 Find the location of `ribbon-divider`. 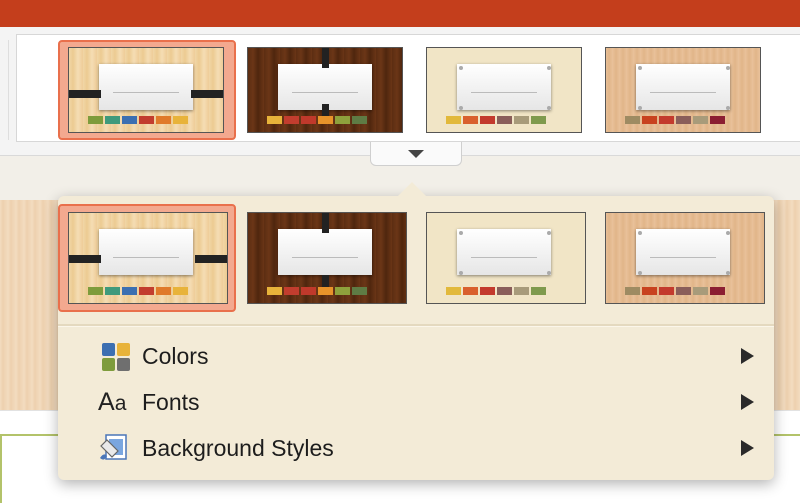

ribbon-divider is located at coordinates (4, 90).